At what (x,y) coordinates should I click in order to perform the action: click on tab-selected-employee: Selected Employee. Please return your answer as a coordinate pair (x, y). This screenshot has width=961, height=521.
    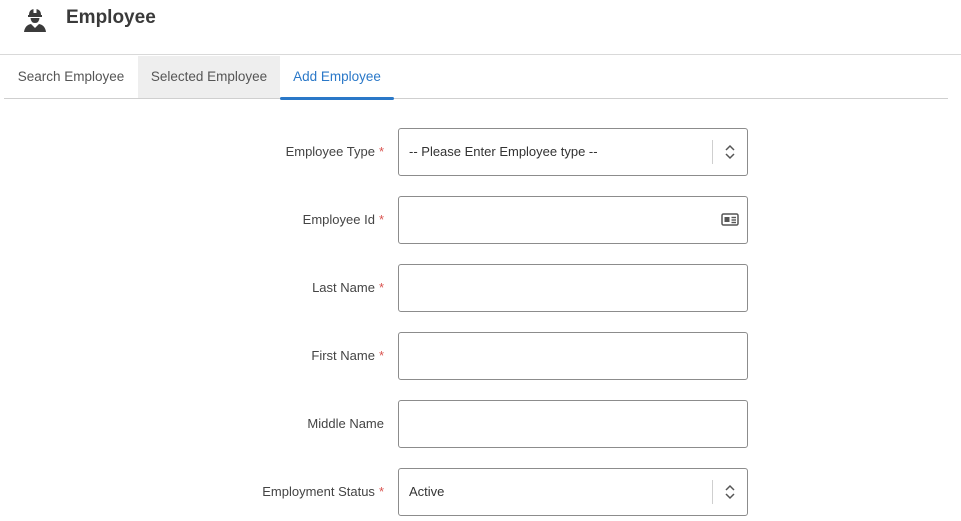
    Looking at the image, I should click on (209, 77).